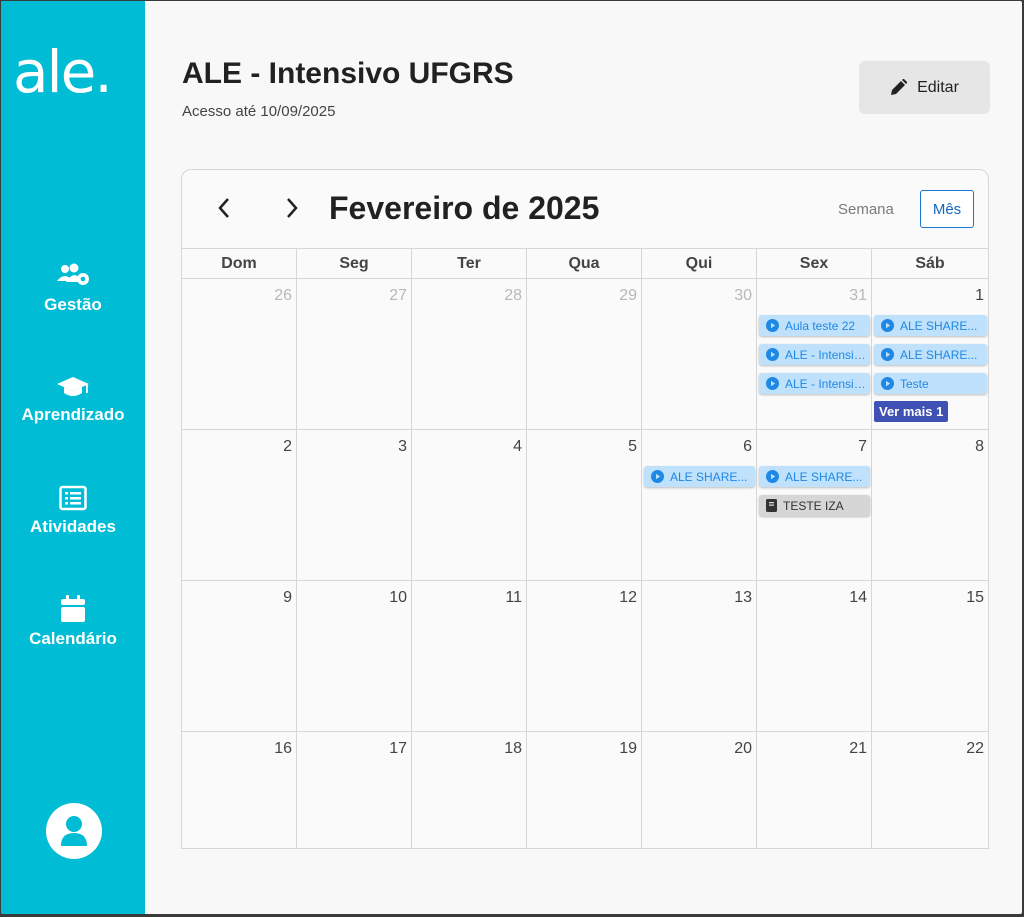  What do you see at coordinates (930, 790) in the screenshot?
I see `calendar-day-cell: 22` at bounding box center [930, 790].